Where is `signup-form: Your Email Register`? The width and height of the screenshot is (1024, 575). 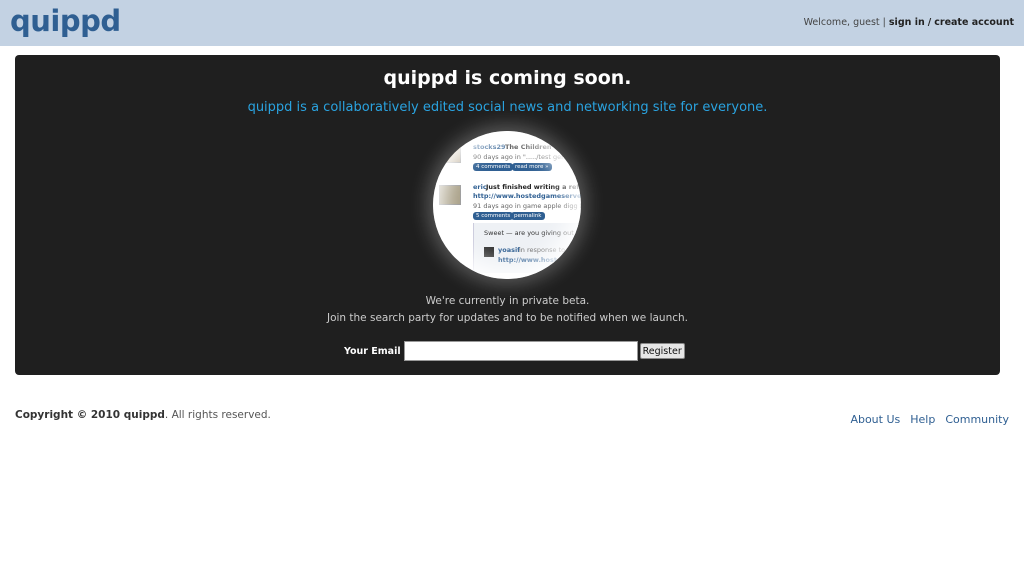
signup-form: Your Email Register is located at coordinates (514, 351).